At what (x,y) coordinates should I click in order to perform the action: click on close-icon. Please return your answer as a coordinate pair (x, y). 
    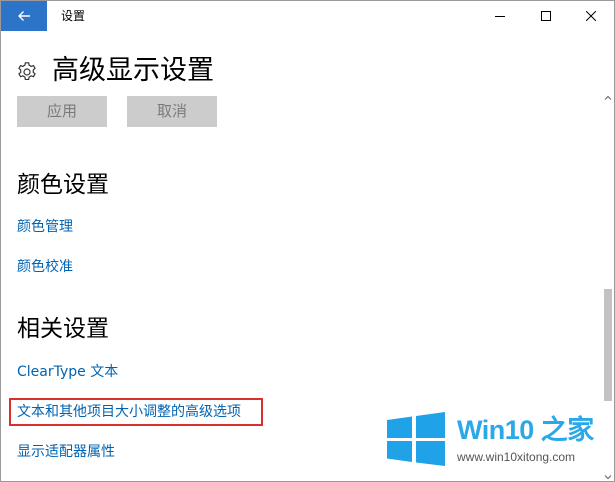
    Looking at the image, I should click on (591, 16).